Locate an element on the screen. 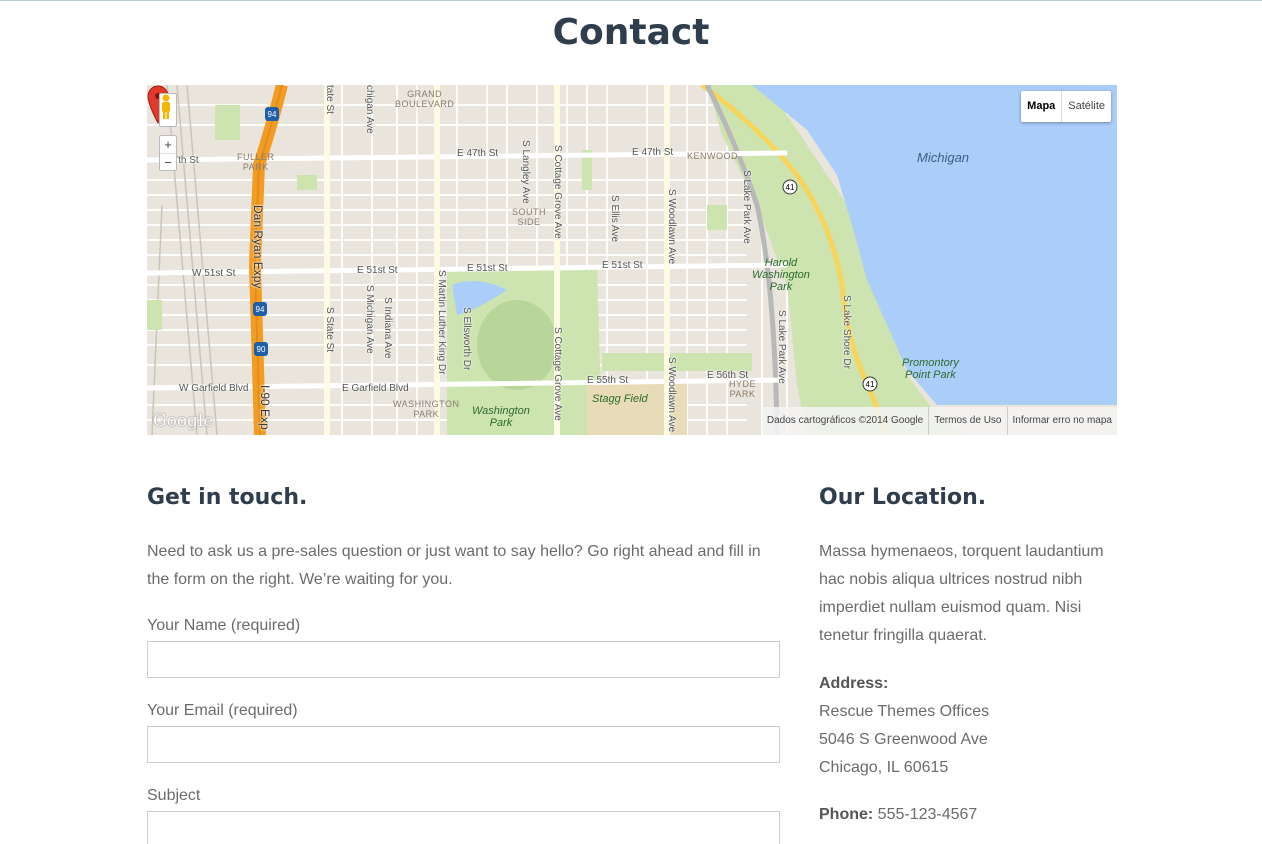  map-type-map-button: Mapa is located at coordinates (1042, 106).